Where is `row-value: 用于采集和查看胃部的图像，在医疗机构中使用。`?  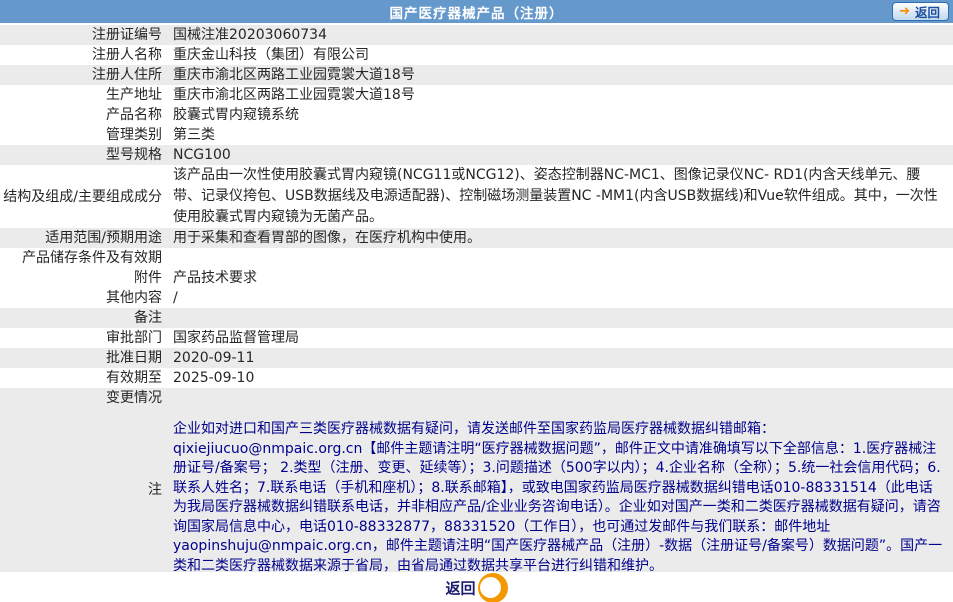 row-value: 用于采集和查看胃部的图像，在医疗机构中使用。 is located at coordinates (327, 238).